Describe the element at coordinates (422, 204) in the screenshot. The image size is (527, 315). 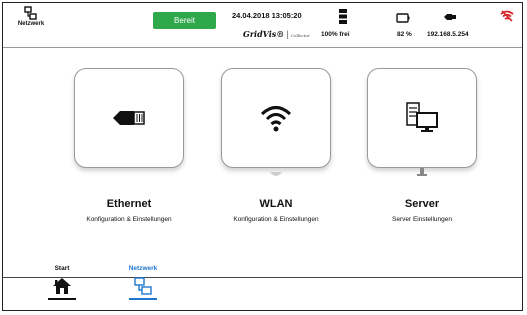
I see `tile-title: Server` at that location.